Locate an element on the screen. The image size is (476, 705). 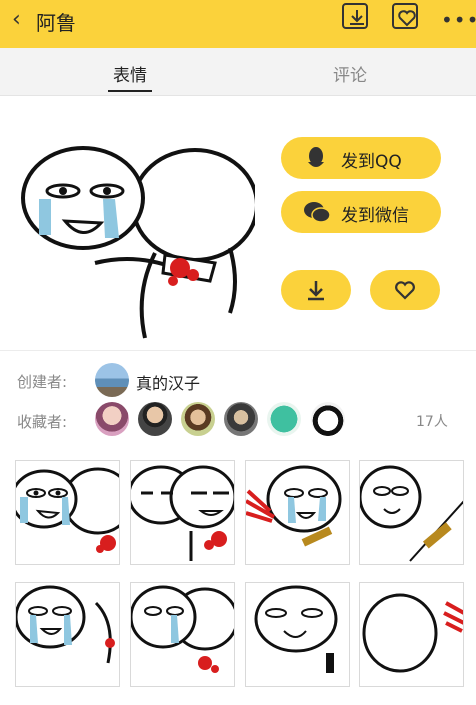
collector-label: 收藏者: is located at coordinates (42, 422).